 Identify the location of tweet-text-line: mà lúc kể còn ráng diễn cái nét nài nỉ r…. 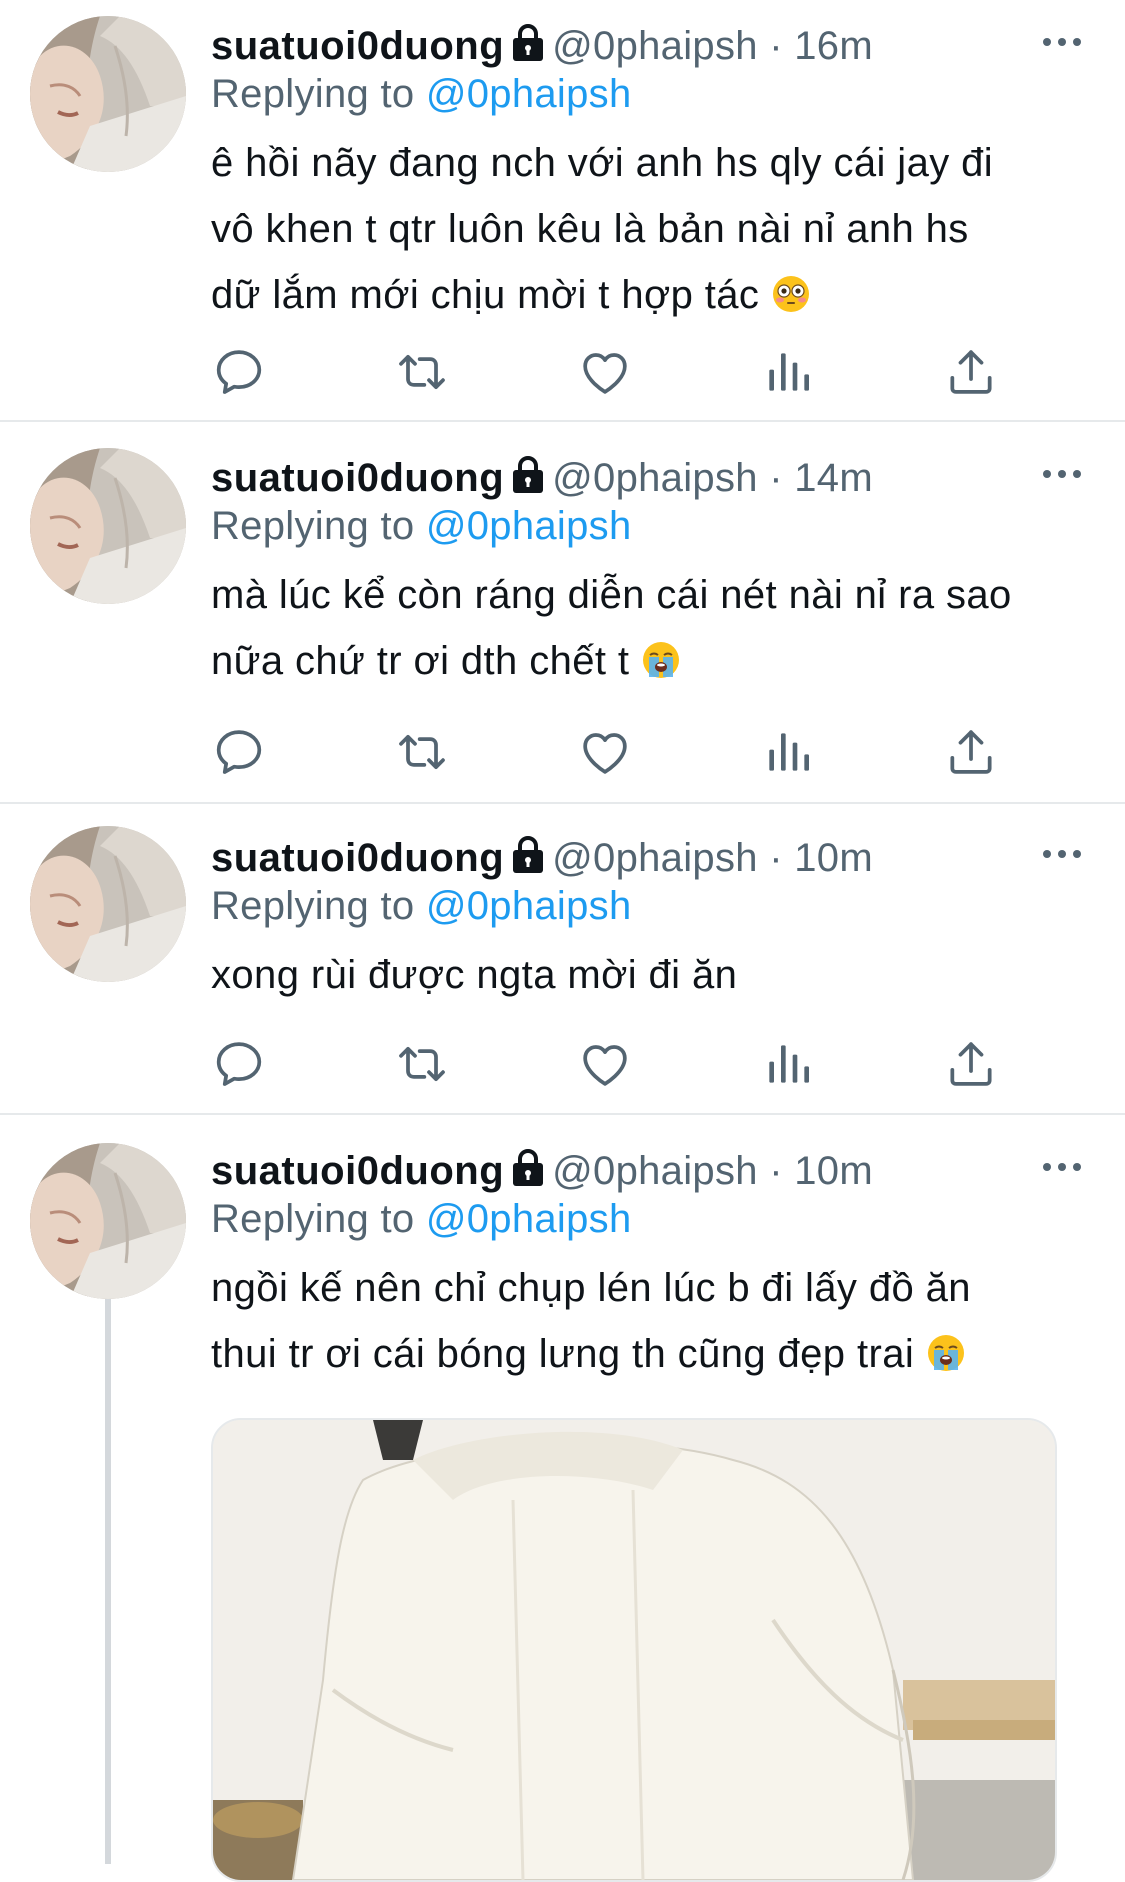
(611, 595).